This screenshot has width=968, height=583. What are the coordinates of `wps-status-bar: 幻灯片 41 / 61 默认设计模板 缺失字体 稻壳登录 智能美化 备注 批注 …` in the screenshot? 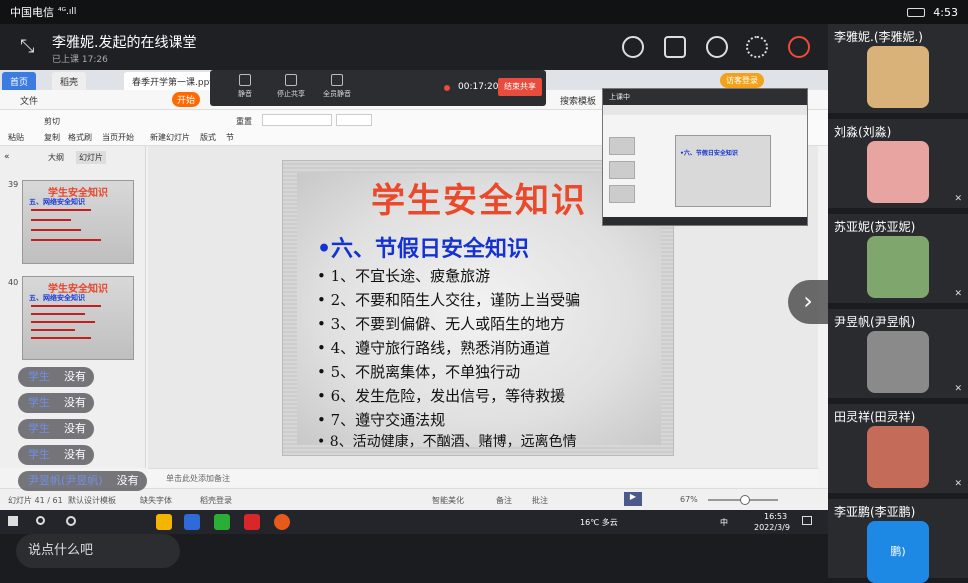 It's located at (414, 499).